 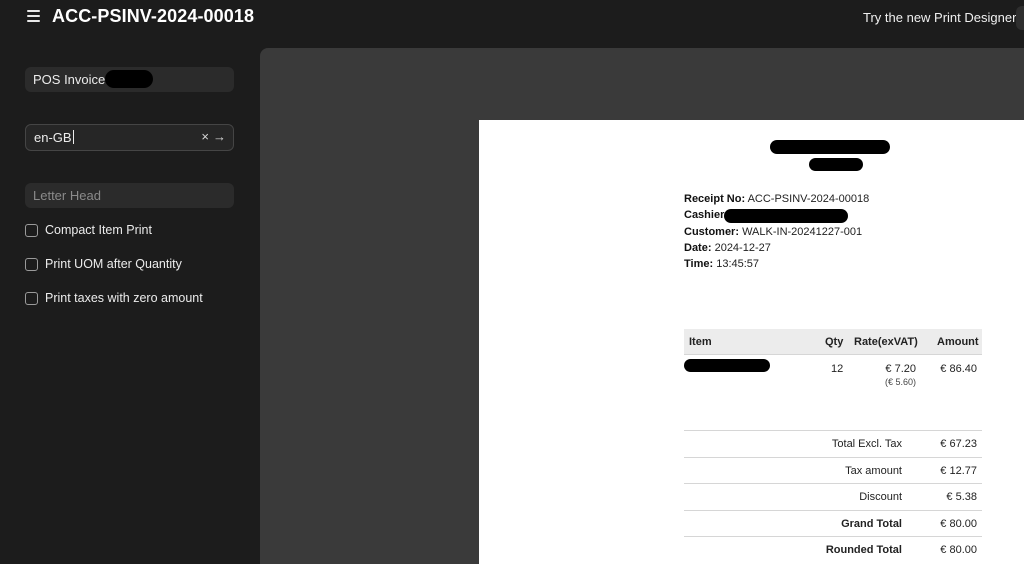 I want to click on print-uom-checkbox, so click(x=31, y=264).